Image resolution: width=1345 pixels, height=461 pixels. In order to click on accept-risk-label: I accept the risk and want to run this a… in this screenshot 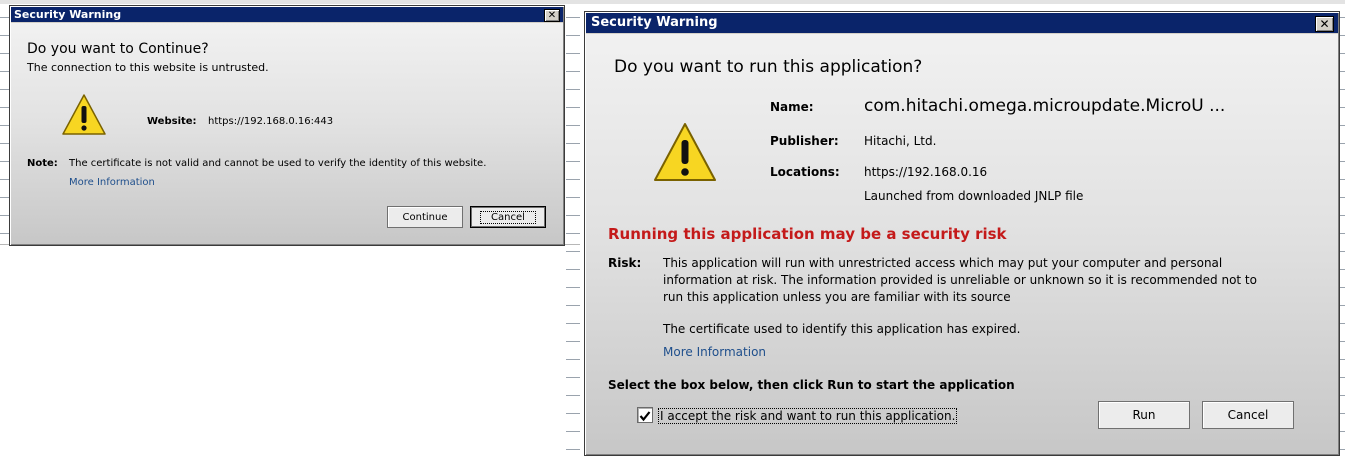, I will do `click(808, 416)`.